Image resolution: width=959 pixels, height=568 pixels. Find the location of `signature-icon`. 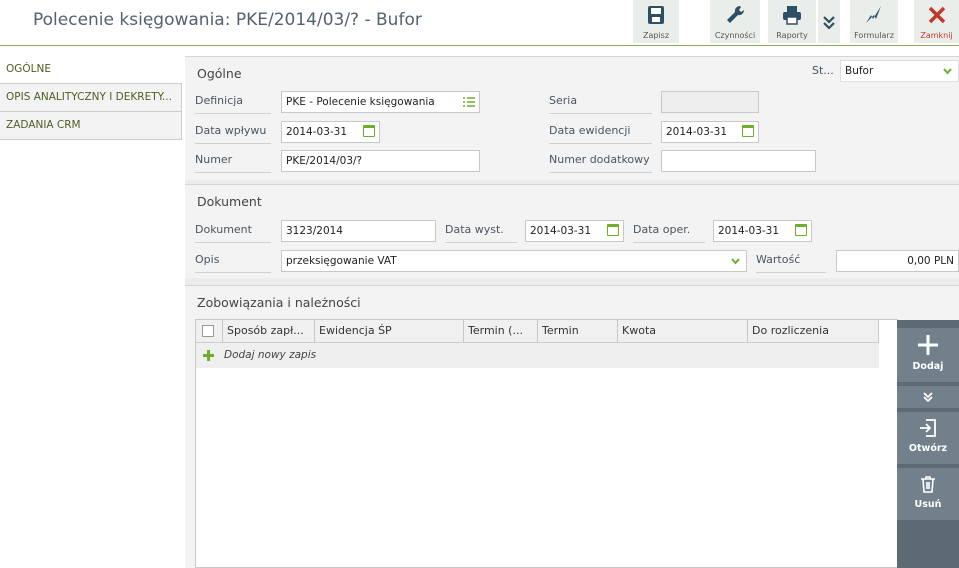

signature-icon is located at coordinates (873, 14).